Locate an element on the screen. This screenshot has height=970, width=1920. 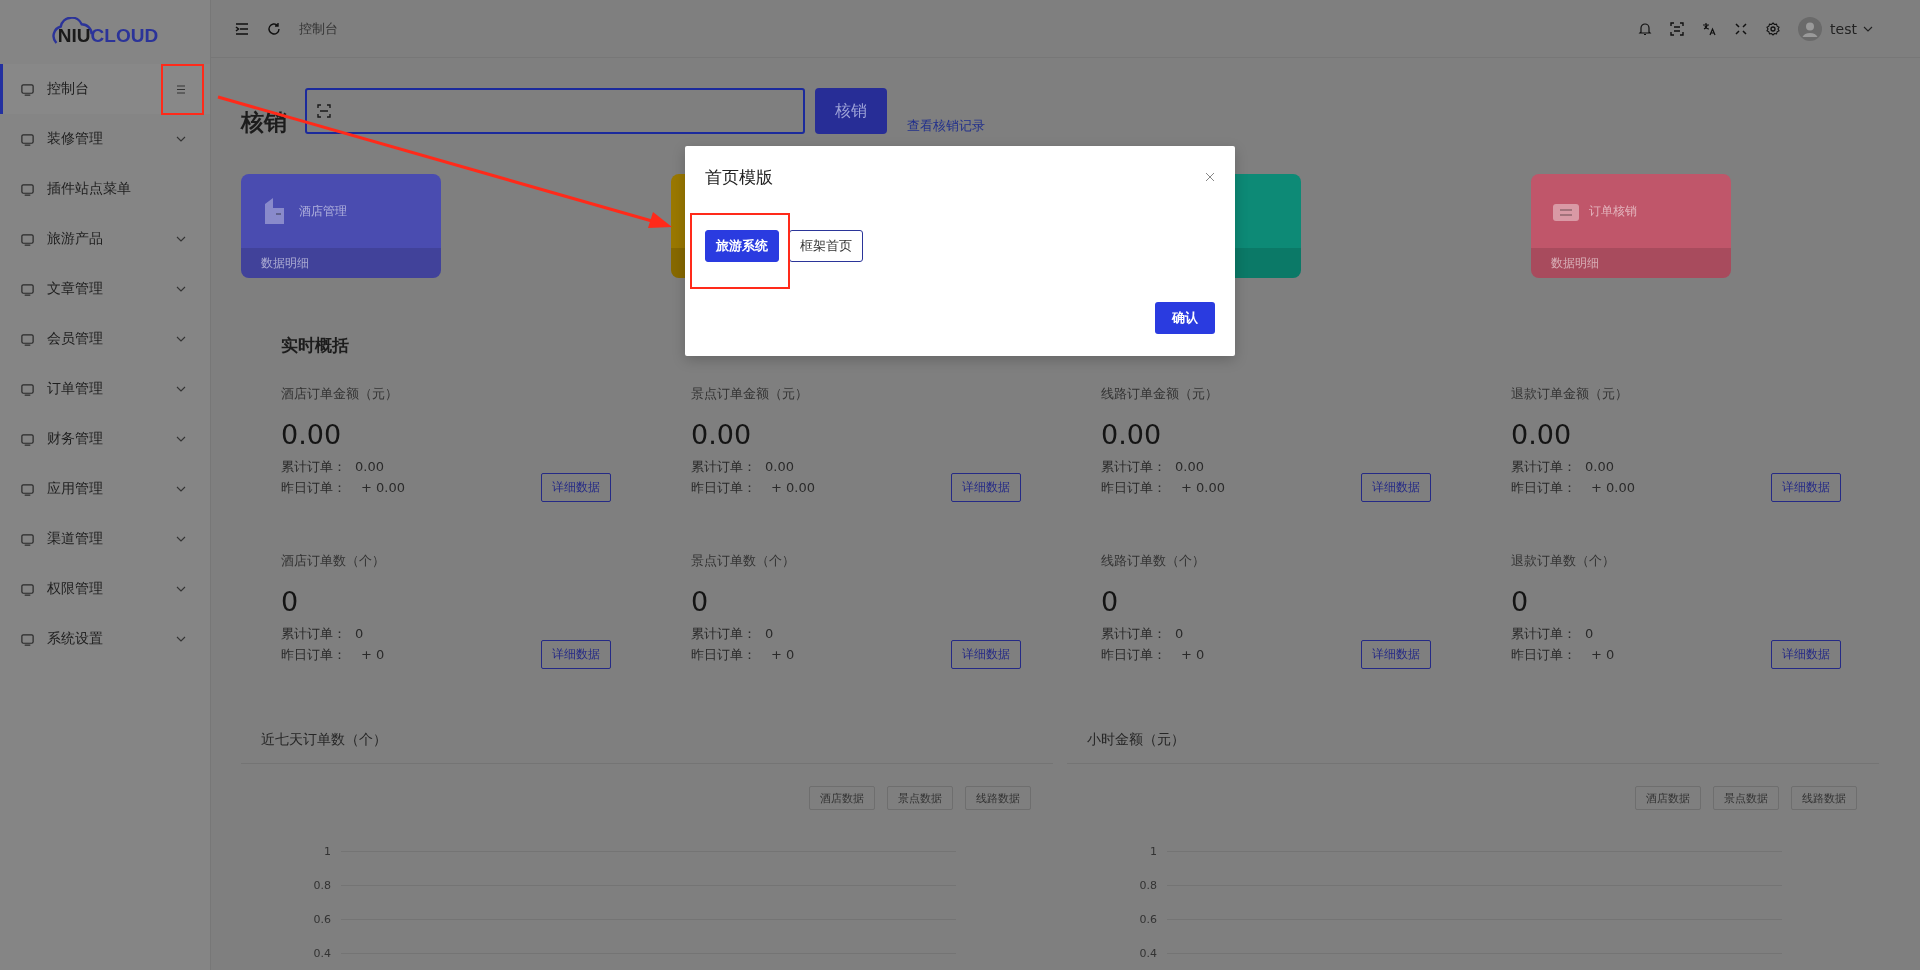
sidebar-item: 系统设置 is located at coordinates (105, 639).